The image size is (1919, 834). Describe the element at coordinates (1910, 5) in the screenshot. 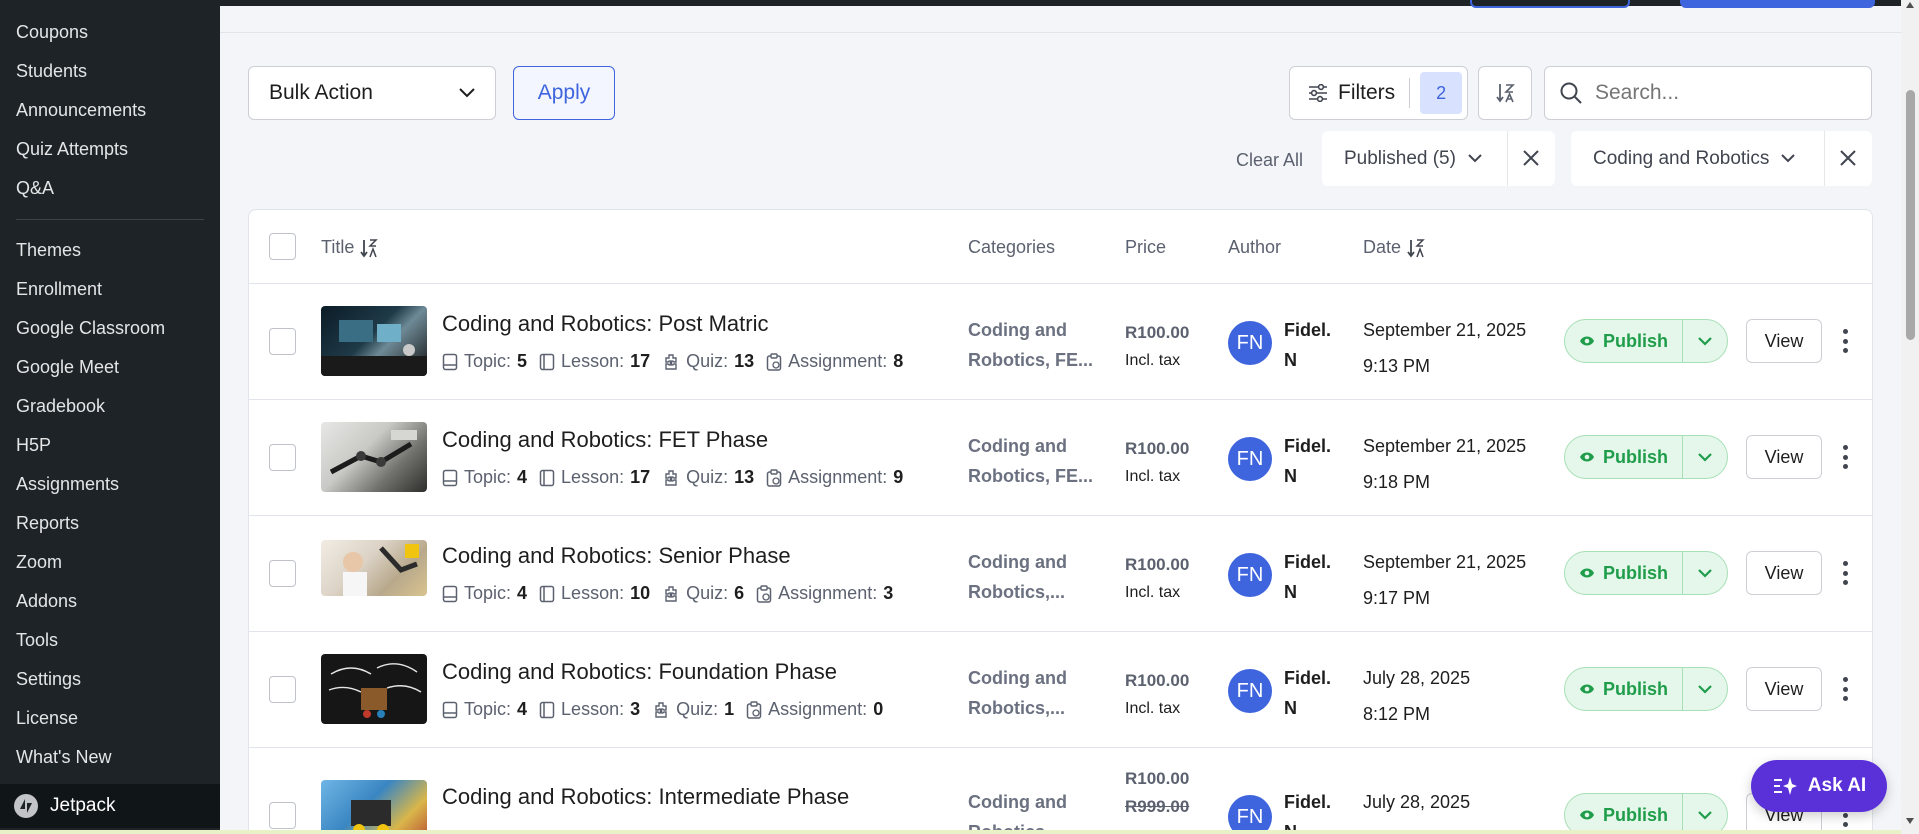

I see `scroll-up-icon` at that location.